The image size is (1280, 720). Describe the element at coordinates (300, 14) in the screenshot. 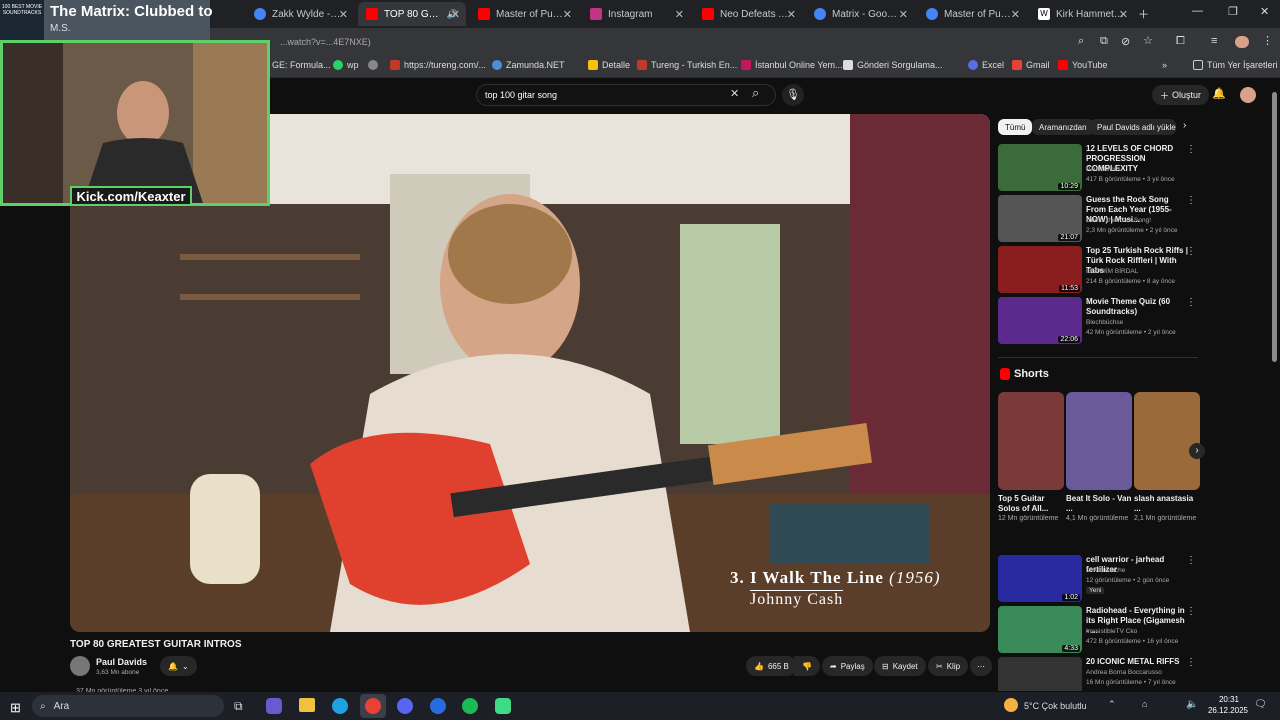

I see `browser-tab: Zakk Wylde - Goo✕` at that location.